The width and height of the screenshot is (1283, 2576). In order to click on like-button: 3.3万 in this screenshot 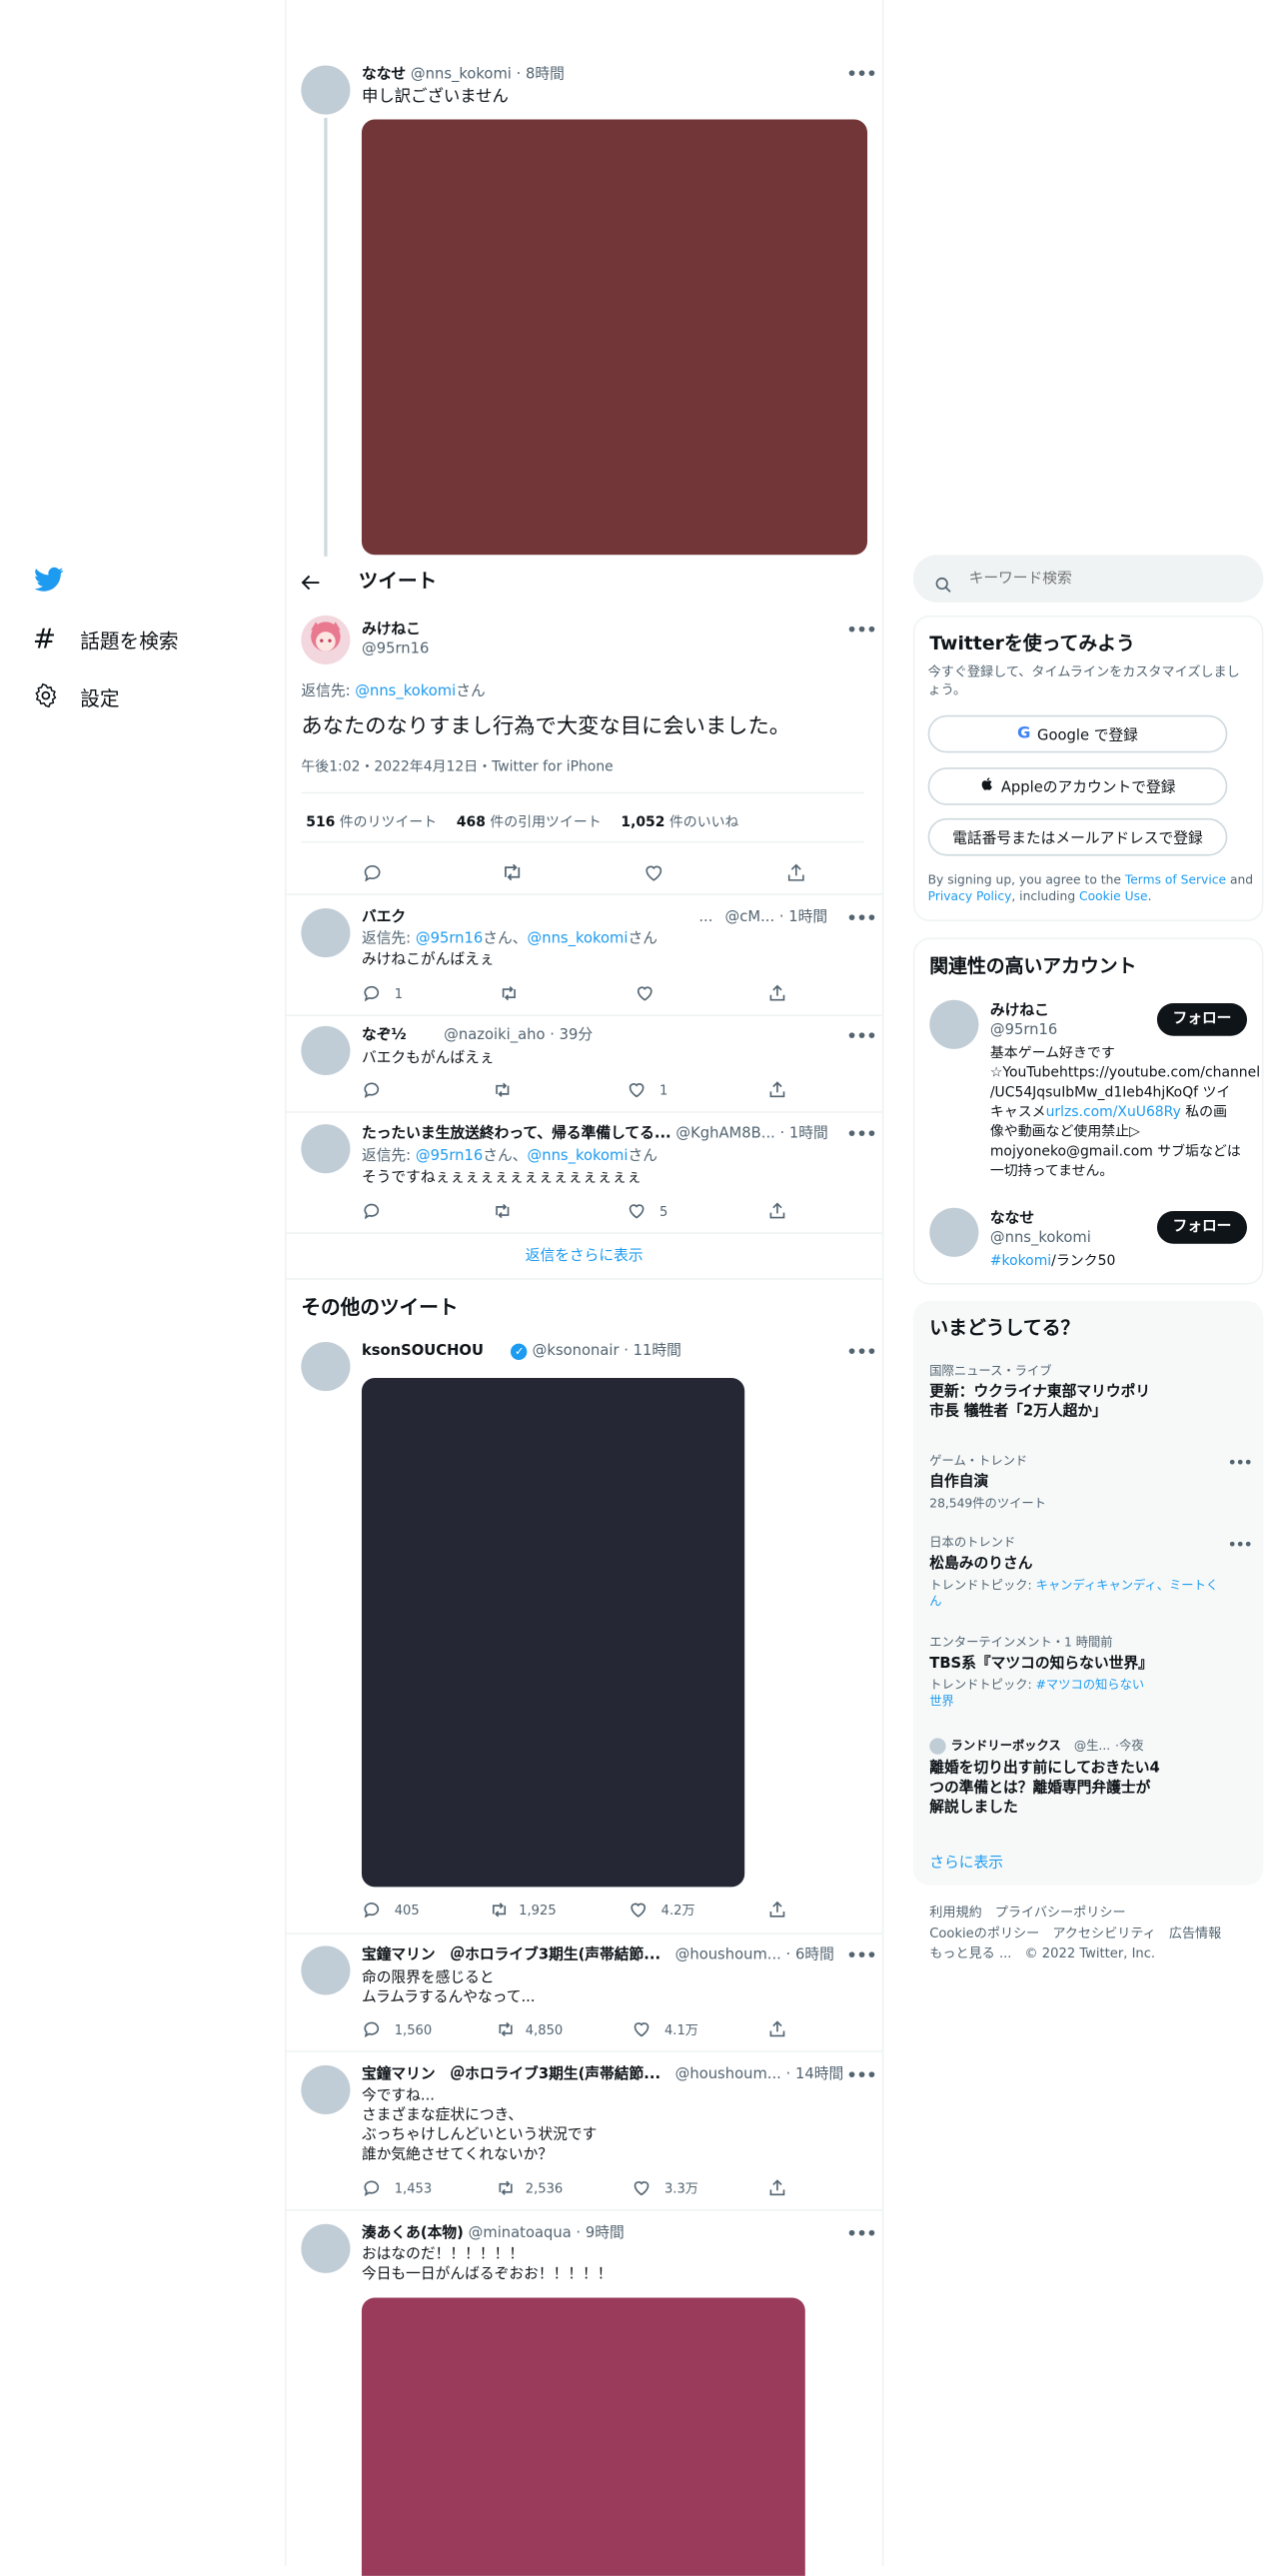, I will do `click(665, 2188)`.